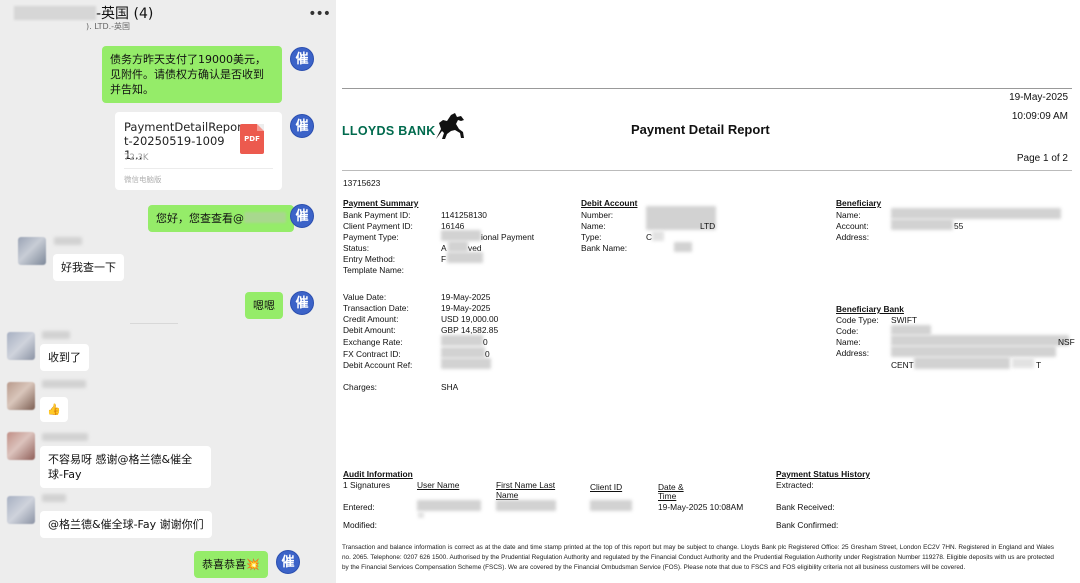  What do you see at coordinates (466, 308) in the screenshot?
I see `transaction-date-value: 19-May-2025` at bounding box center [466, 308].